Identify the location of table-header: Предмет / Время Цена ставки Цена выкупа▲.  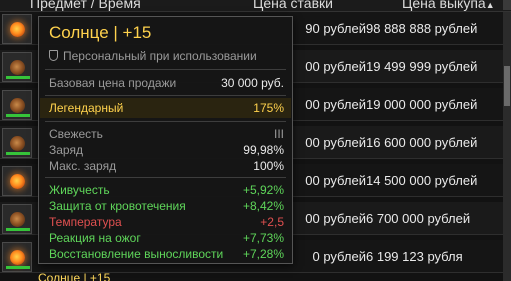
(255, 6).